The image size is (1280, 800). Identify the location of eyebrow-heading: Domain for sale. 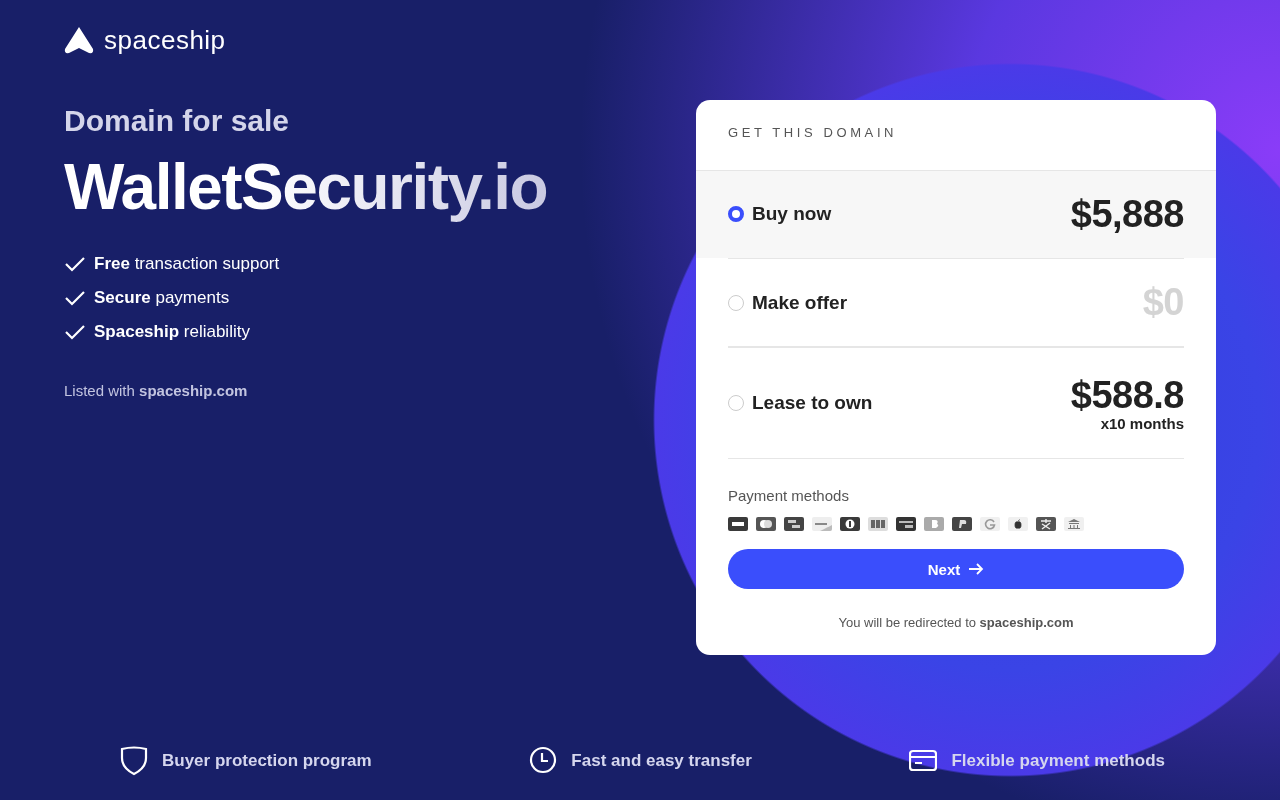
(177, 121).